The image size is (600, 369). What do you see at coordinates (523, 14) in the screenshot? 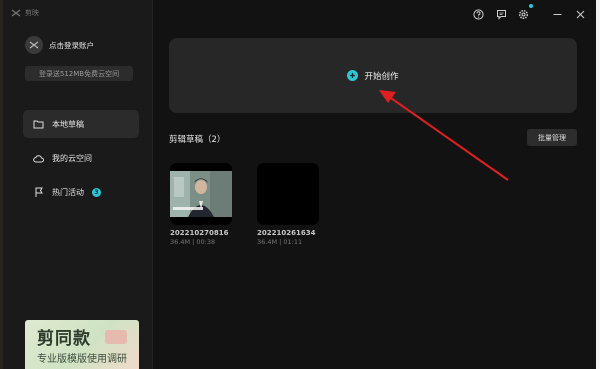
I see `settings-icon` at bounding box center [523, 14].